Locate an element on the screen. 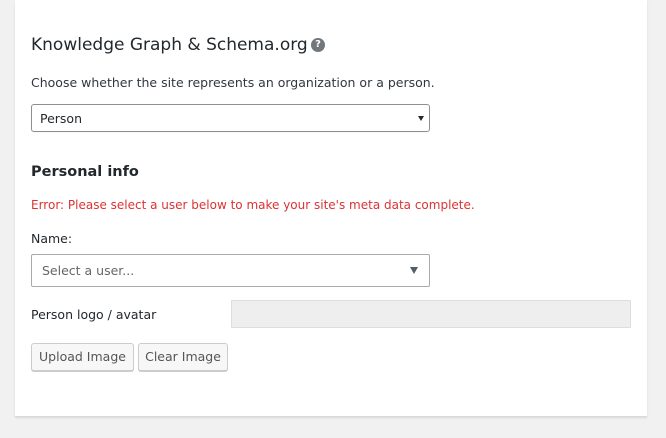 The height and width of the screenshot is (438, 666). selected-type-value: Person is located at coordinates (61, 118).